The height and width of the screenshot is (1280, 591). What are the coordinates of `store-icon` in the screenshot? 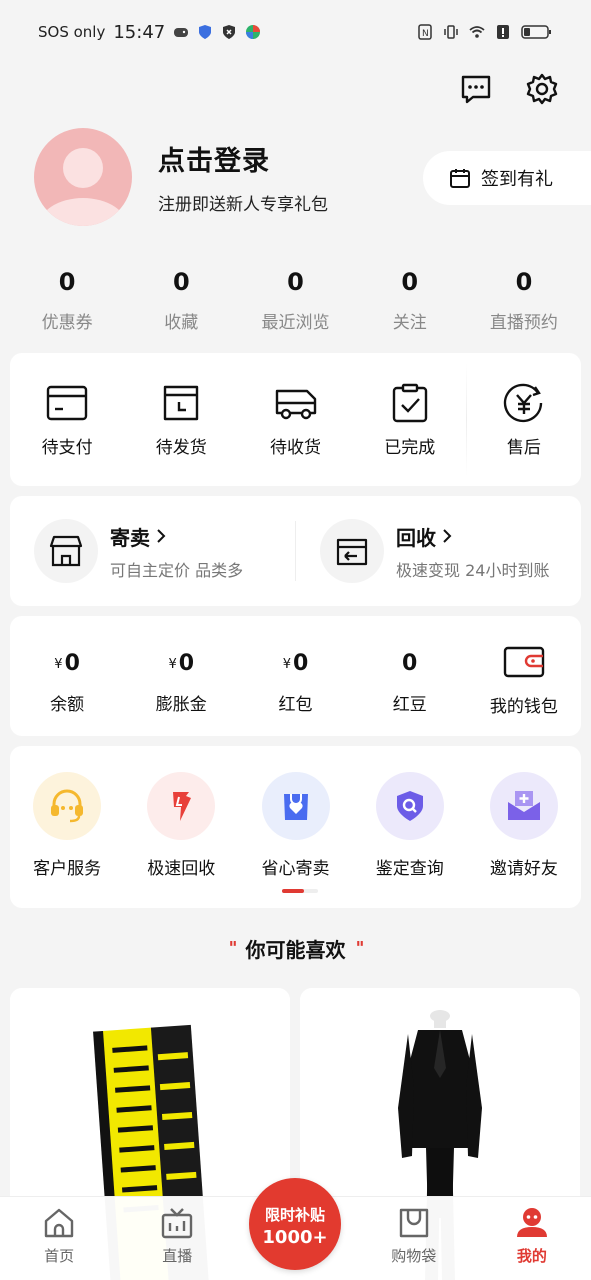 It's located at (66, 551).